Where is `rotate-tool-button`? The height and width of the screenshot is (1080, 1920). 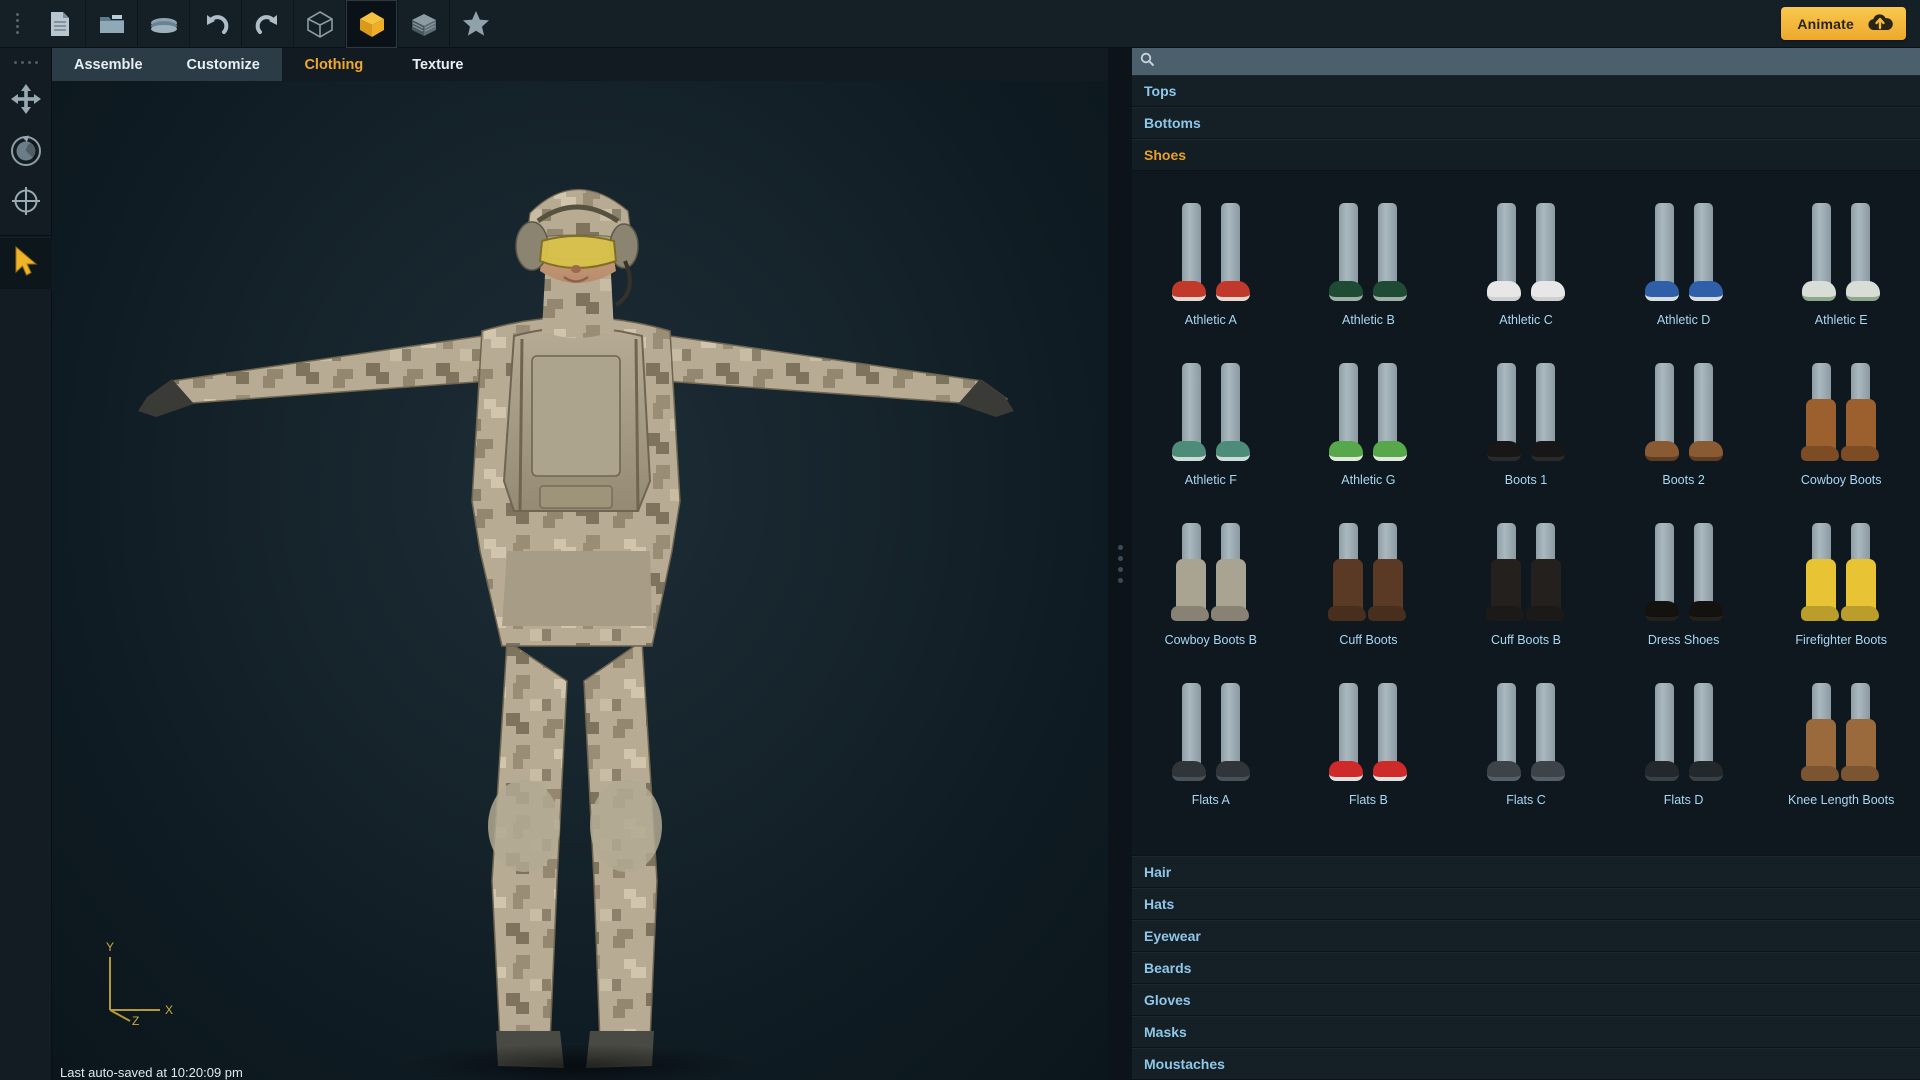
rotate-tool-button is located at coordinates (26, 152).